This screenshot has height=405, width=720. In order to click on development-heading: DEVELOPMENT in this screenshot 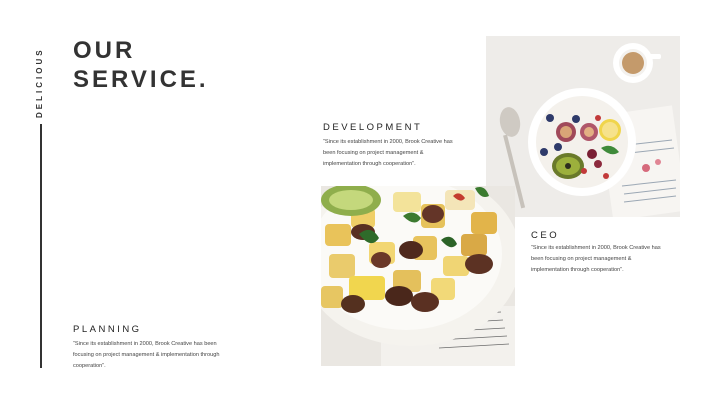, I will do `click(373, 127)`.